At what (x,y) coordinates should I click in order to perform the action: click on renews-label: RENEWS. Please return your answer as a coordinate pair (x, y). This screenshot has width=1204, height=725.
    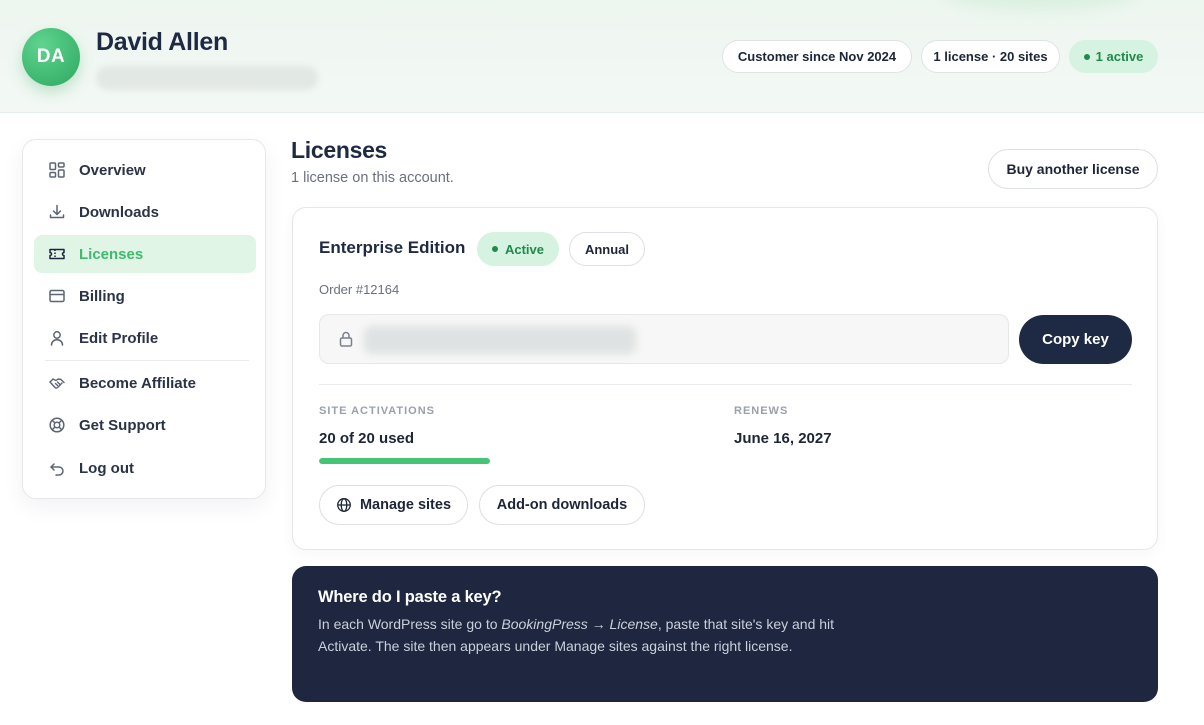
    Looking at the image, I should click on (761, 411).